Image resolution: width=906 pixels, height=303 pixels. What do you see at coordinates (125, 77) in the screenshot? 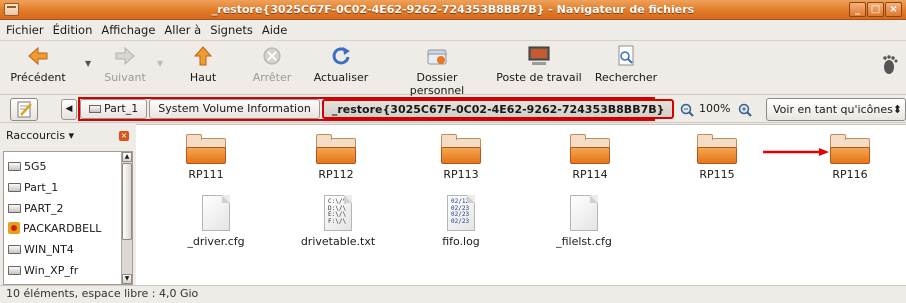
I see `forward-label: Suivant` at bounding box center [125, 77].